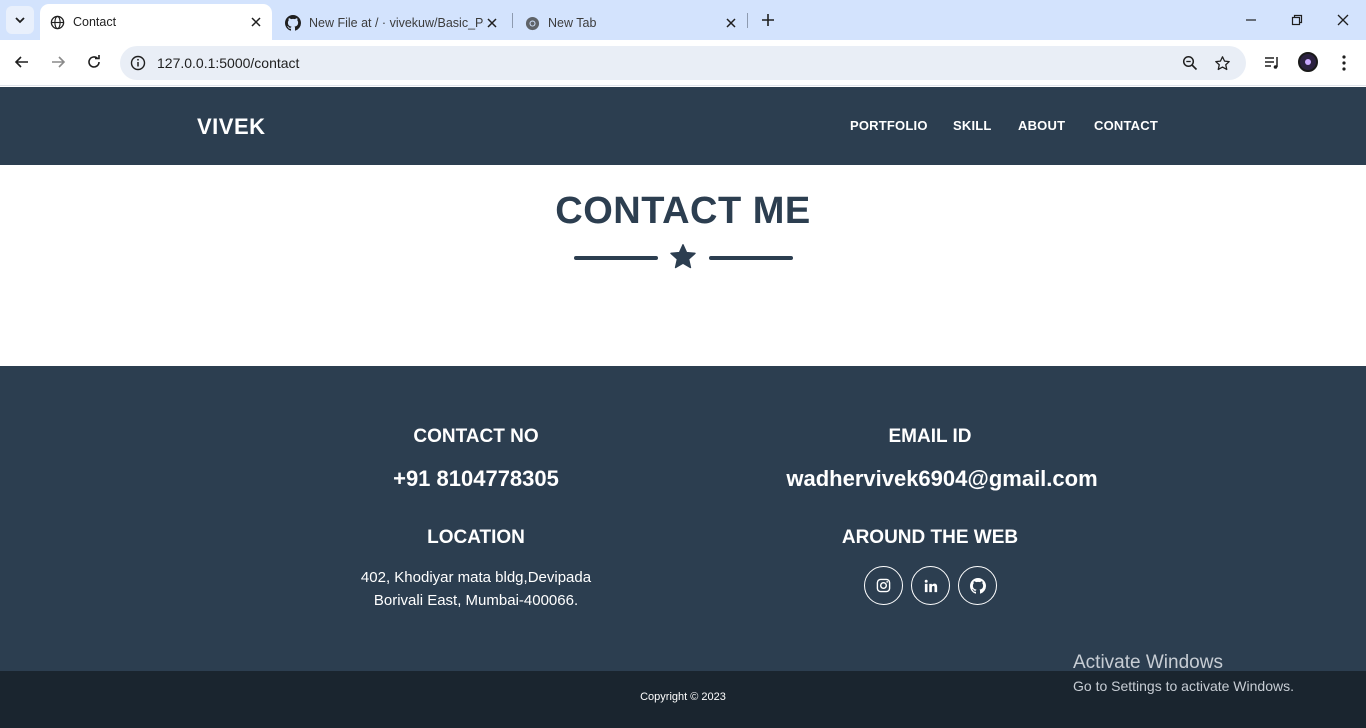 The width and height of the screenshot is (1366, 728). What do you see at coordinates (751, 258) in the screenshot?
I see `divider-line-right` at bounding box center [751, 258].